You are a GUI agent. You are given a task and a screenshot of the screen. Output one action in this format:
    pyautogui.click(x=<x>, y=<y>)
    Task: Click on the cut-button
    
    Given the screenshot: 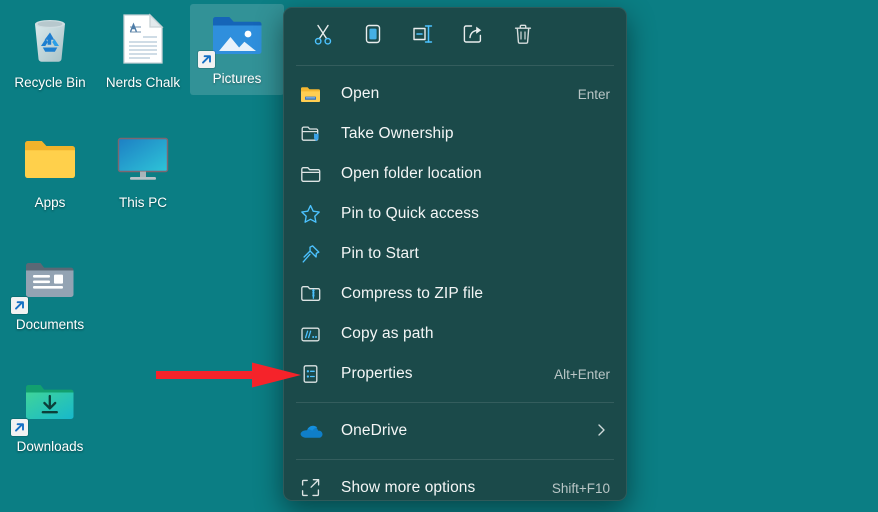 What is the action you would take?
    pyautogui.click(x=323, y=37)
    